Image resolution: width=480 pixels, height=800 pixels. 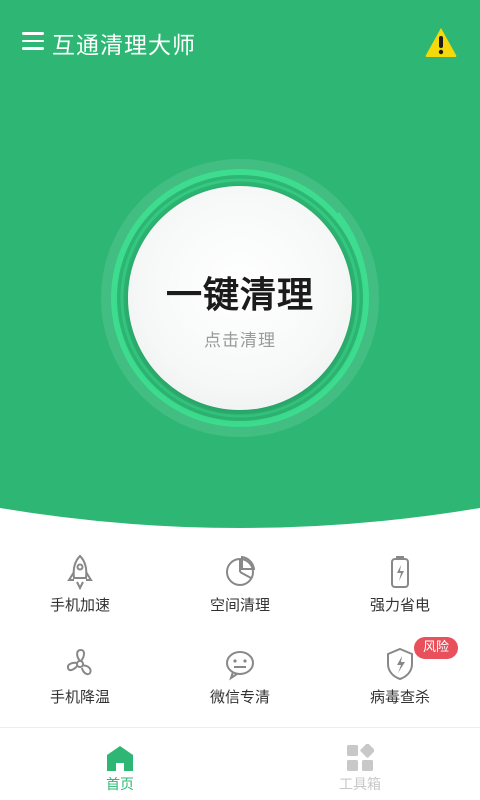 What do you see at coordinates (239, 605) in the screenshot?
I see `tool-label: 空间清理` at bounding box center [239, 605].